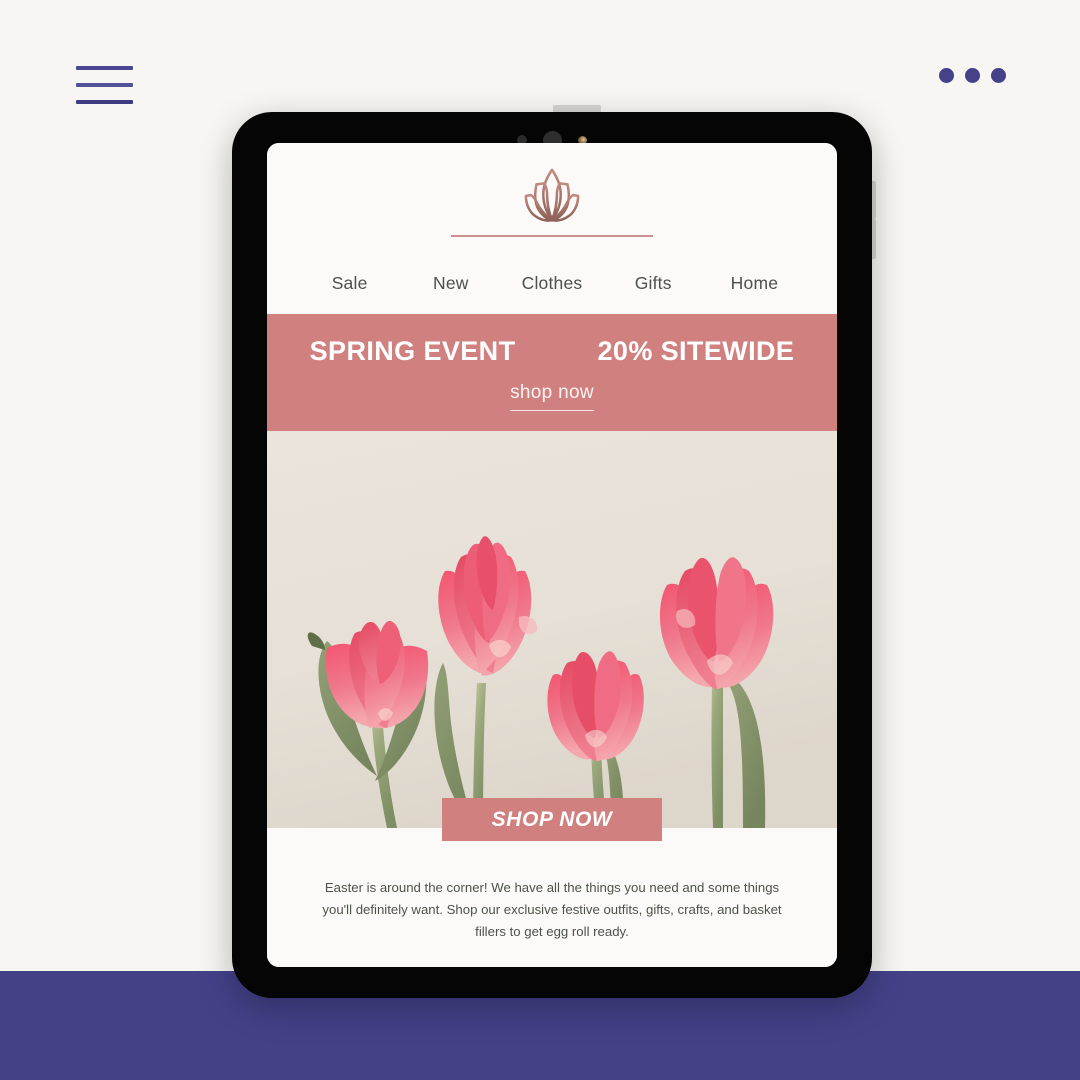  Describe the element at coordinates (552, 235) in the screenshot. I see `header-divider` at that location.